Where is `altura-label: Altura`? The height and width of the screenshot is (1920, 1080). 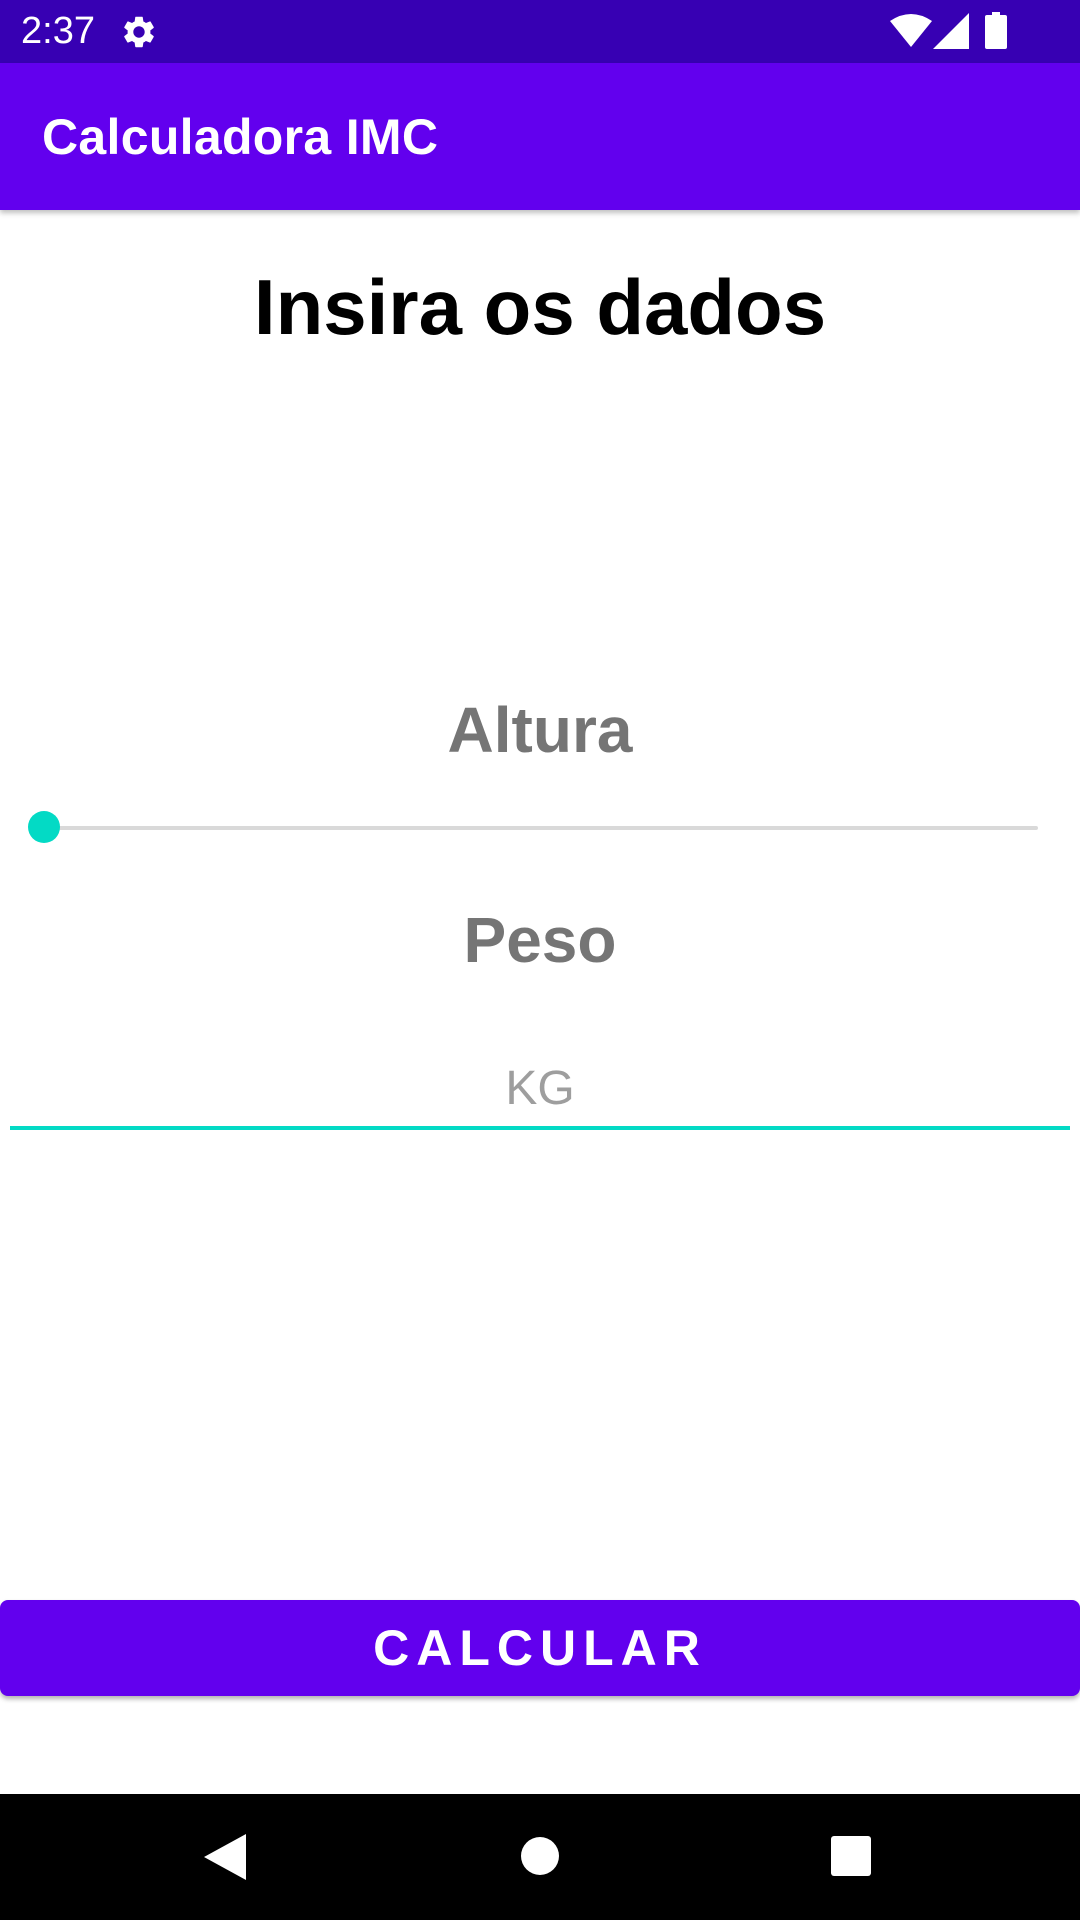 altura-label: Altura is located at coordinates (540, 730).